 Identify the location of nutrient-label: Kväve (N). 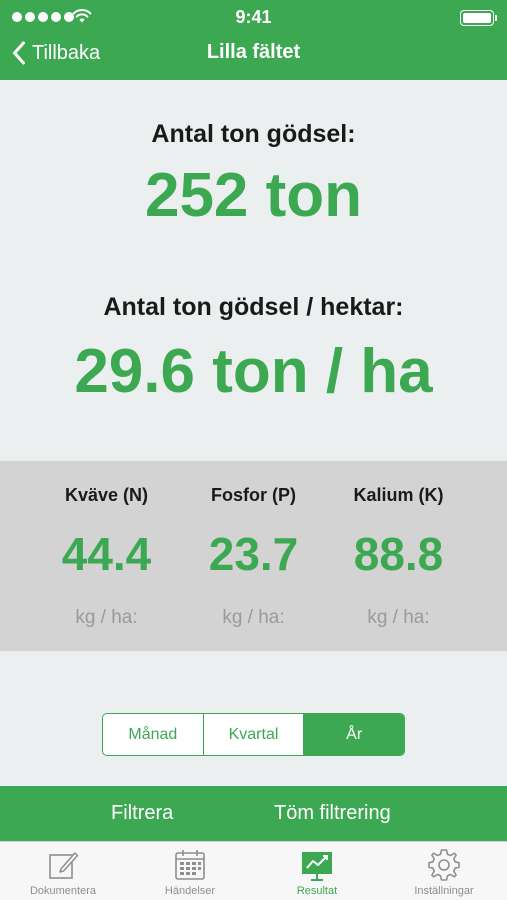
(106, 495).